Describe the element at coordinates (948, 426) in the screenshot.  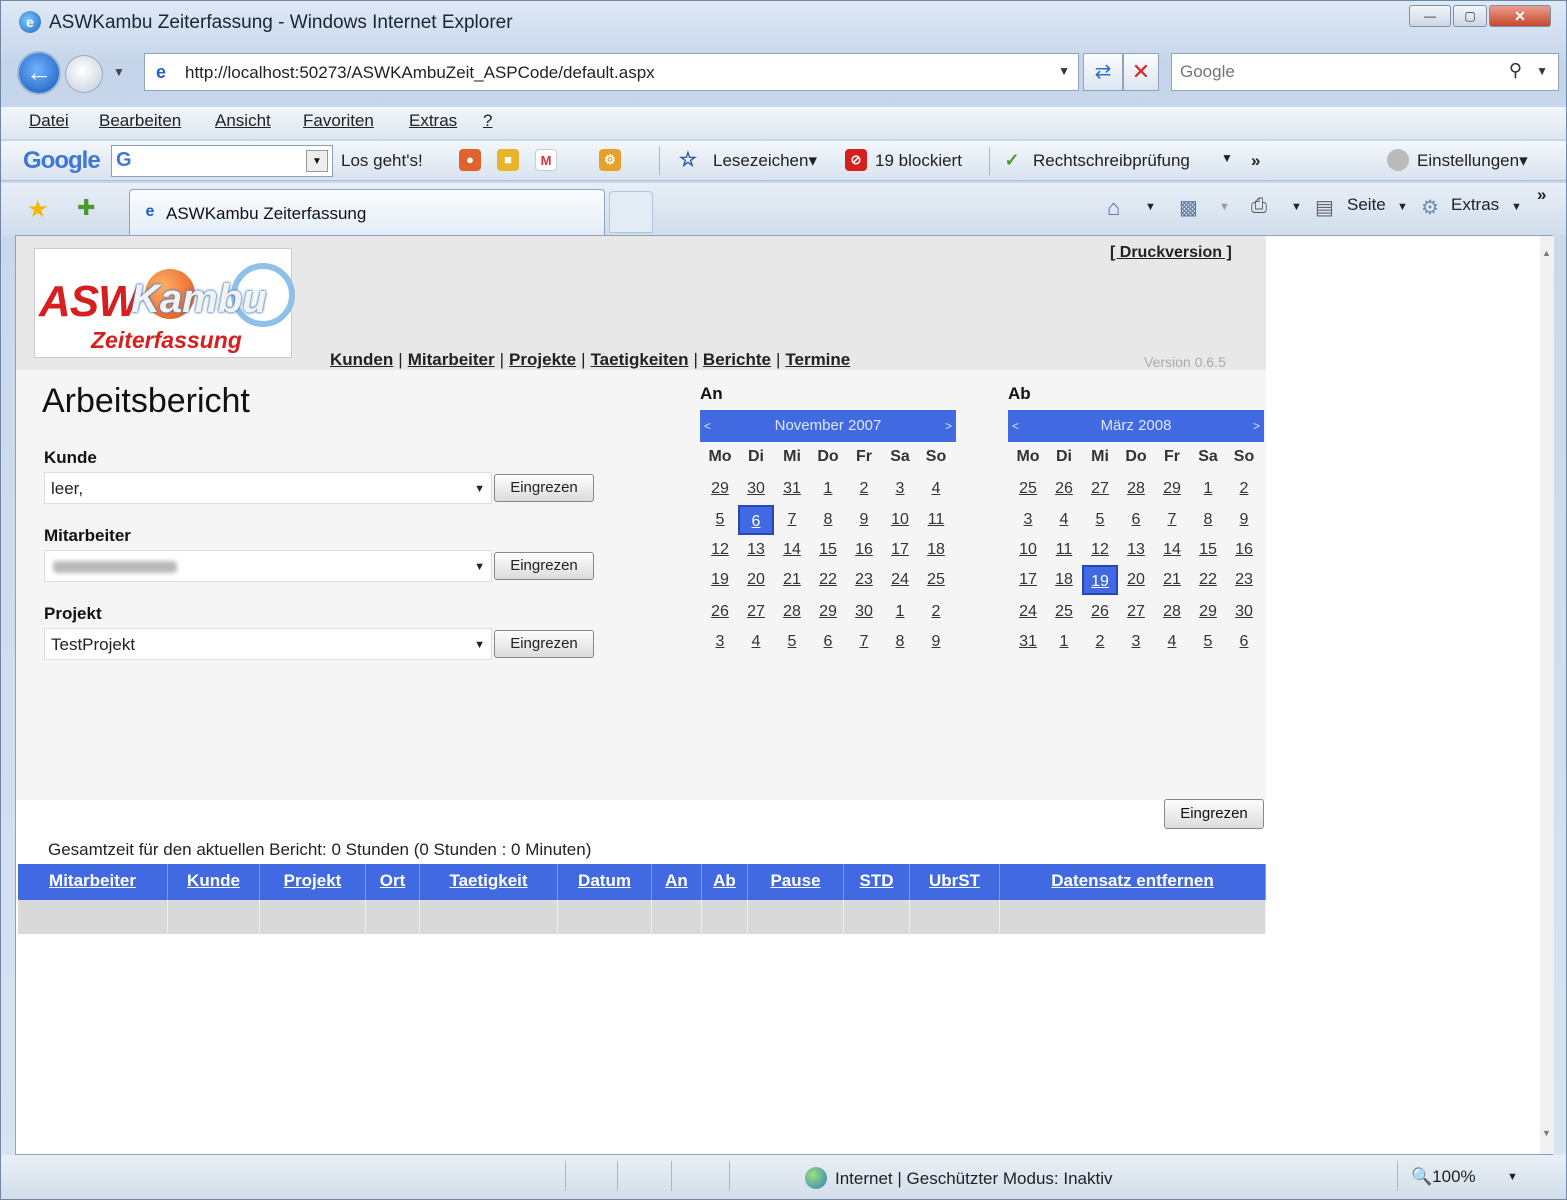
I see `calendar-next-month: >` at that location.